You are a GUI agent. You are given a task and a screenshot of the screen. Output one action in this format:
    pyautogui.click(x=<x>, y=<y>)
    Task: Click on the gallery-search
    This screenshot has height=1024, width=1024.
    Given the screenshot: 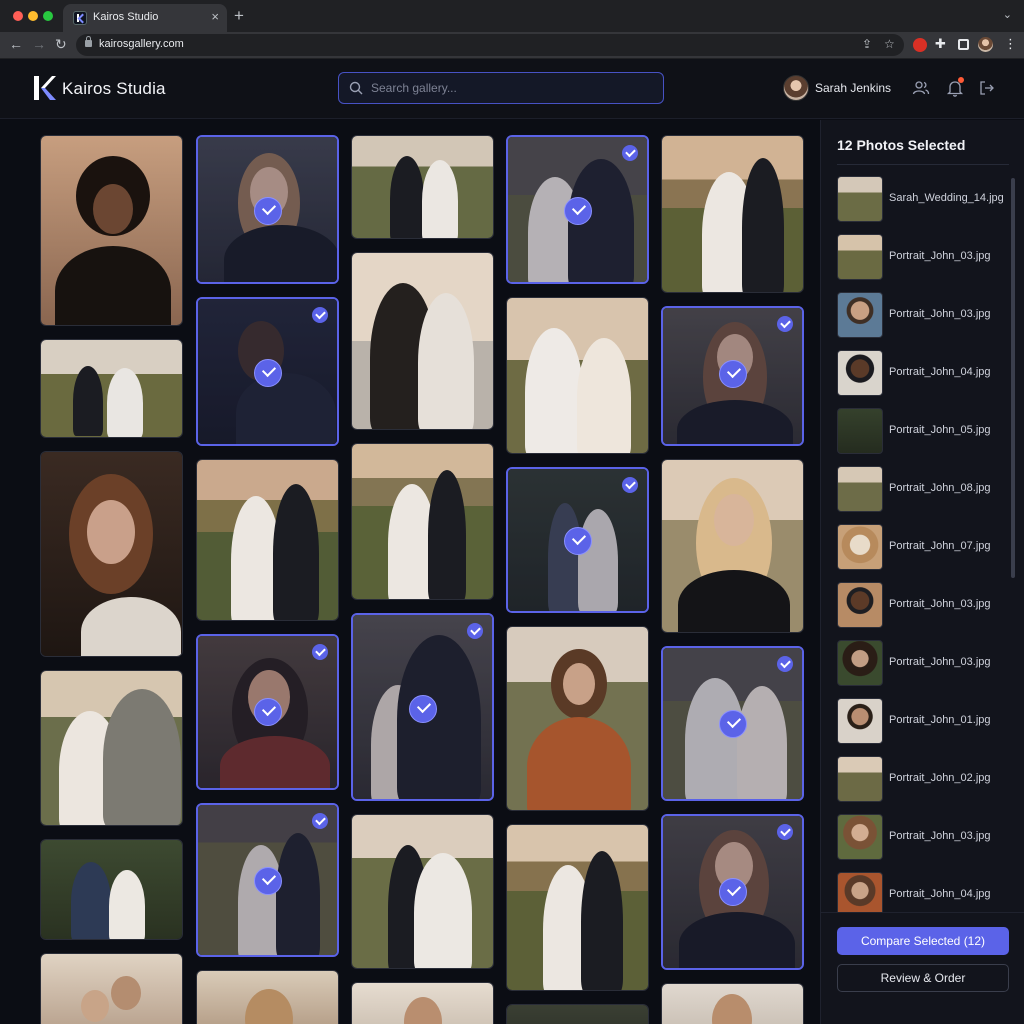 What is the action you would take?
    pyautogui.click(x=501, y=88)
    